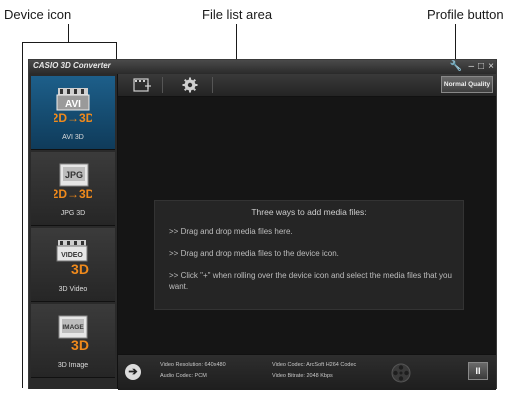  Describe the element at coordinates (190, 85) in the screenshot. I see `gear-icon` at that location.